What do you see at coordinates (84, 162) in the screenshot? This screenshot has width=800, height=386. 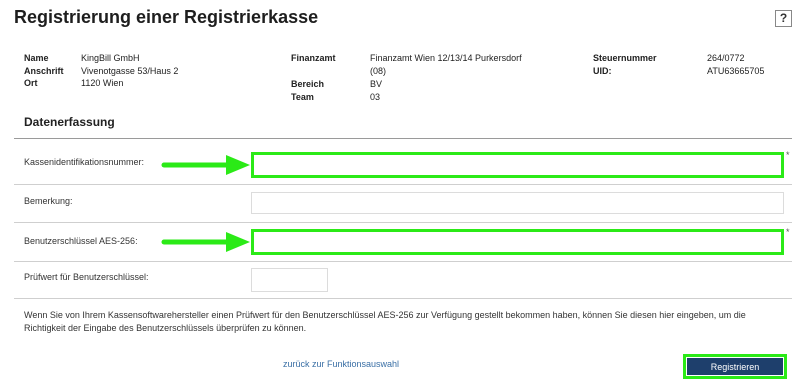 I see `kassen-id-label: Kassenidentifikationsnummer:` at bounding box center [84, 162].